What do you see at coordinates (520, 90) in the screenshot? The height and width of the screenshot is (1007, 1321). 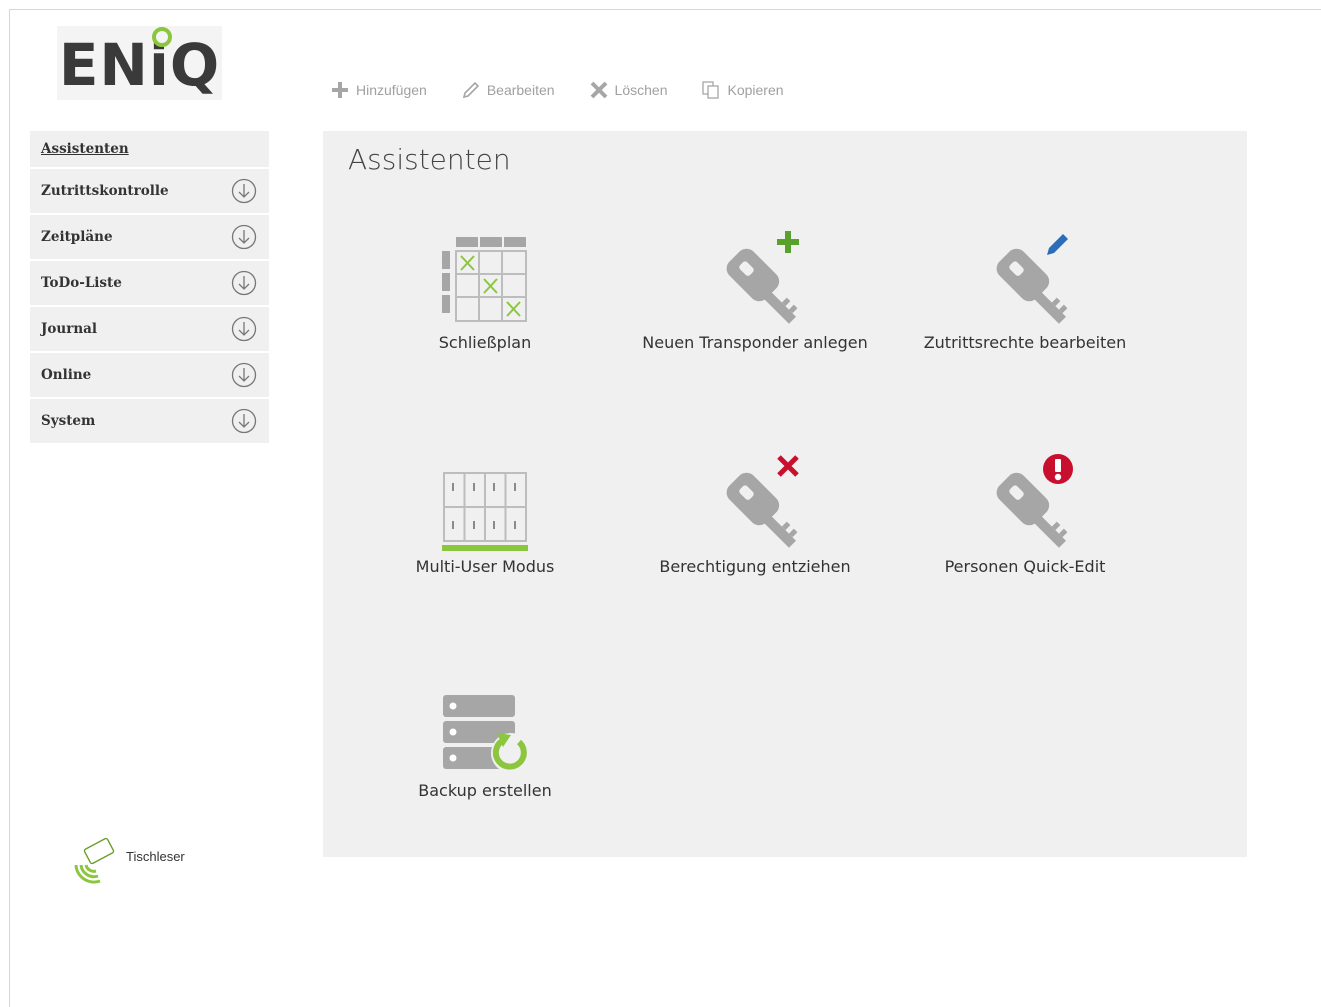 I see `edit-label: Bearbeiten` at bounding box center [520, 90].